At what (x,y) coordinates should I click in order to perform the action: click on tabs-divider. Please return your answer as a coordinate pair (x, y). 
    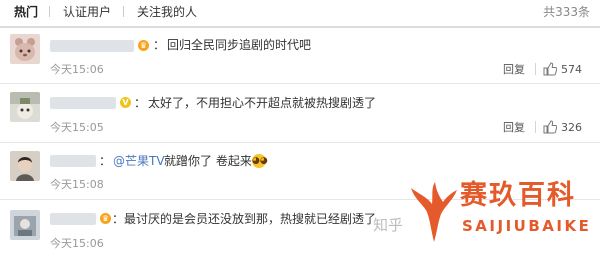
    Looking at the image, I should click on (300, 27).